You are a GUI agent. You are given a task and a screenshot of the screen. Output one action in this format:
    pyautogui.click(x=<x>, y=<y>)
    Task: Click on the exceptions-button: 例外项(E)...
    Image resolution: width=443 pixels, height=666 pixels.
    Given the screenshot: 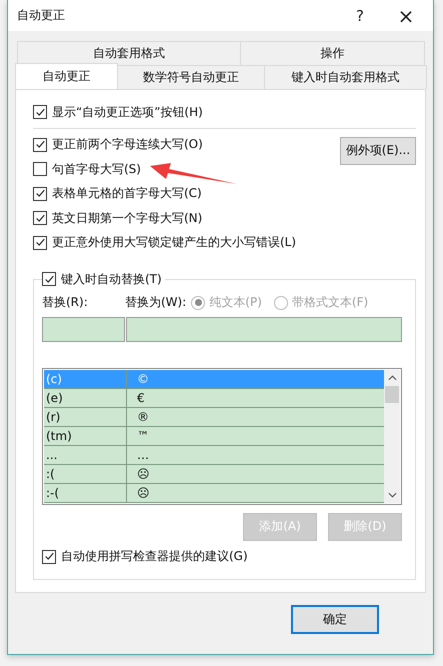 What is the action you would take?
    pyautogui.click(x=378, y=150)
    